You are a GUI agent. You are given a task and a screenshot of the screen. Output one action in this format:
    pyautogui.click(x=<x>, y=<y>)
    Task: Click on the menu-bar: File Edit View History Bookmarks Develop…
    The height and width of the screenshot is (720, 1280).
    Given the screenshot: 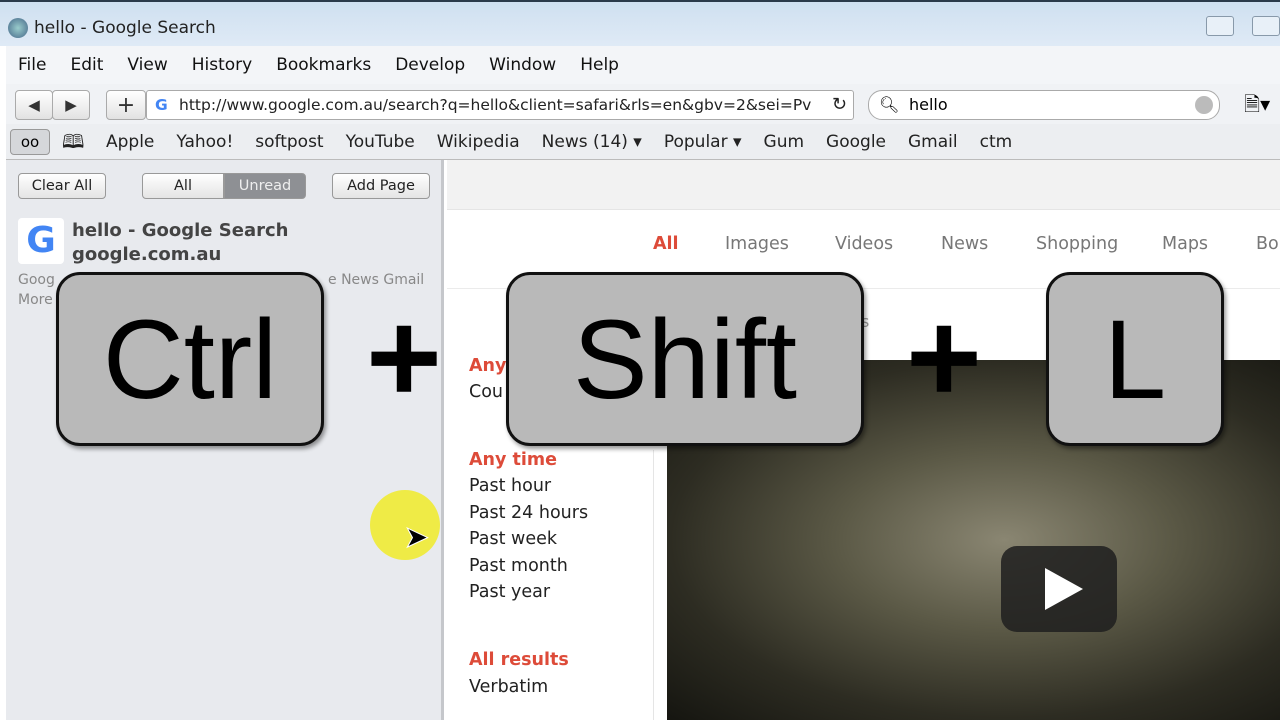 What is the action you would take?
    pyautogui.click(x=643, y=65)
    